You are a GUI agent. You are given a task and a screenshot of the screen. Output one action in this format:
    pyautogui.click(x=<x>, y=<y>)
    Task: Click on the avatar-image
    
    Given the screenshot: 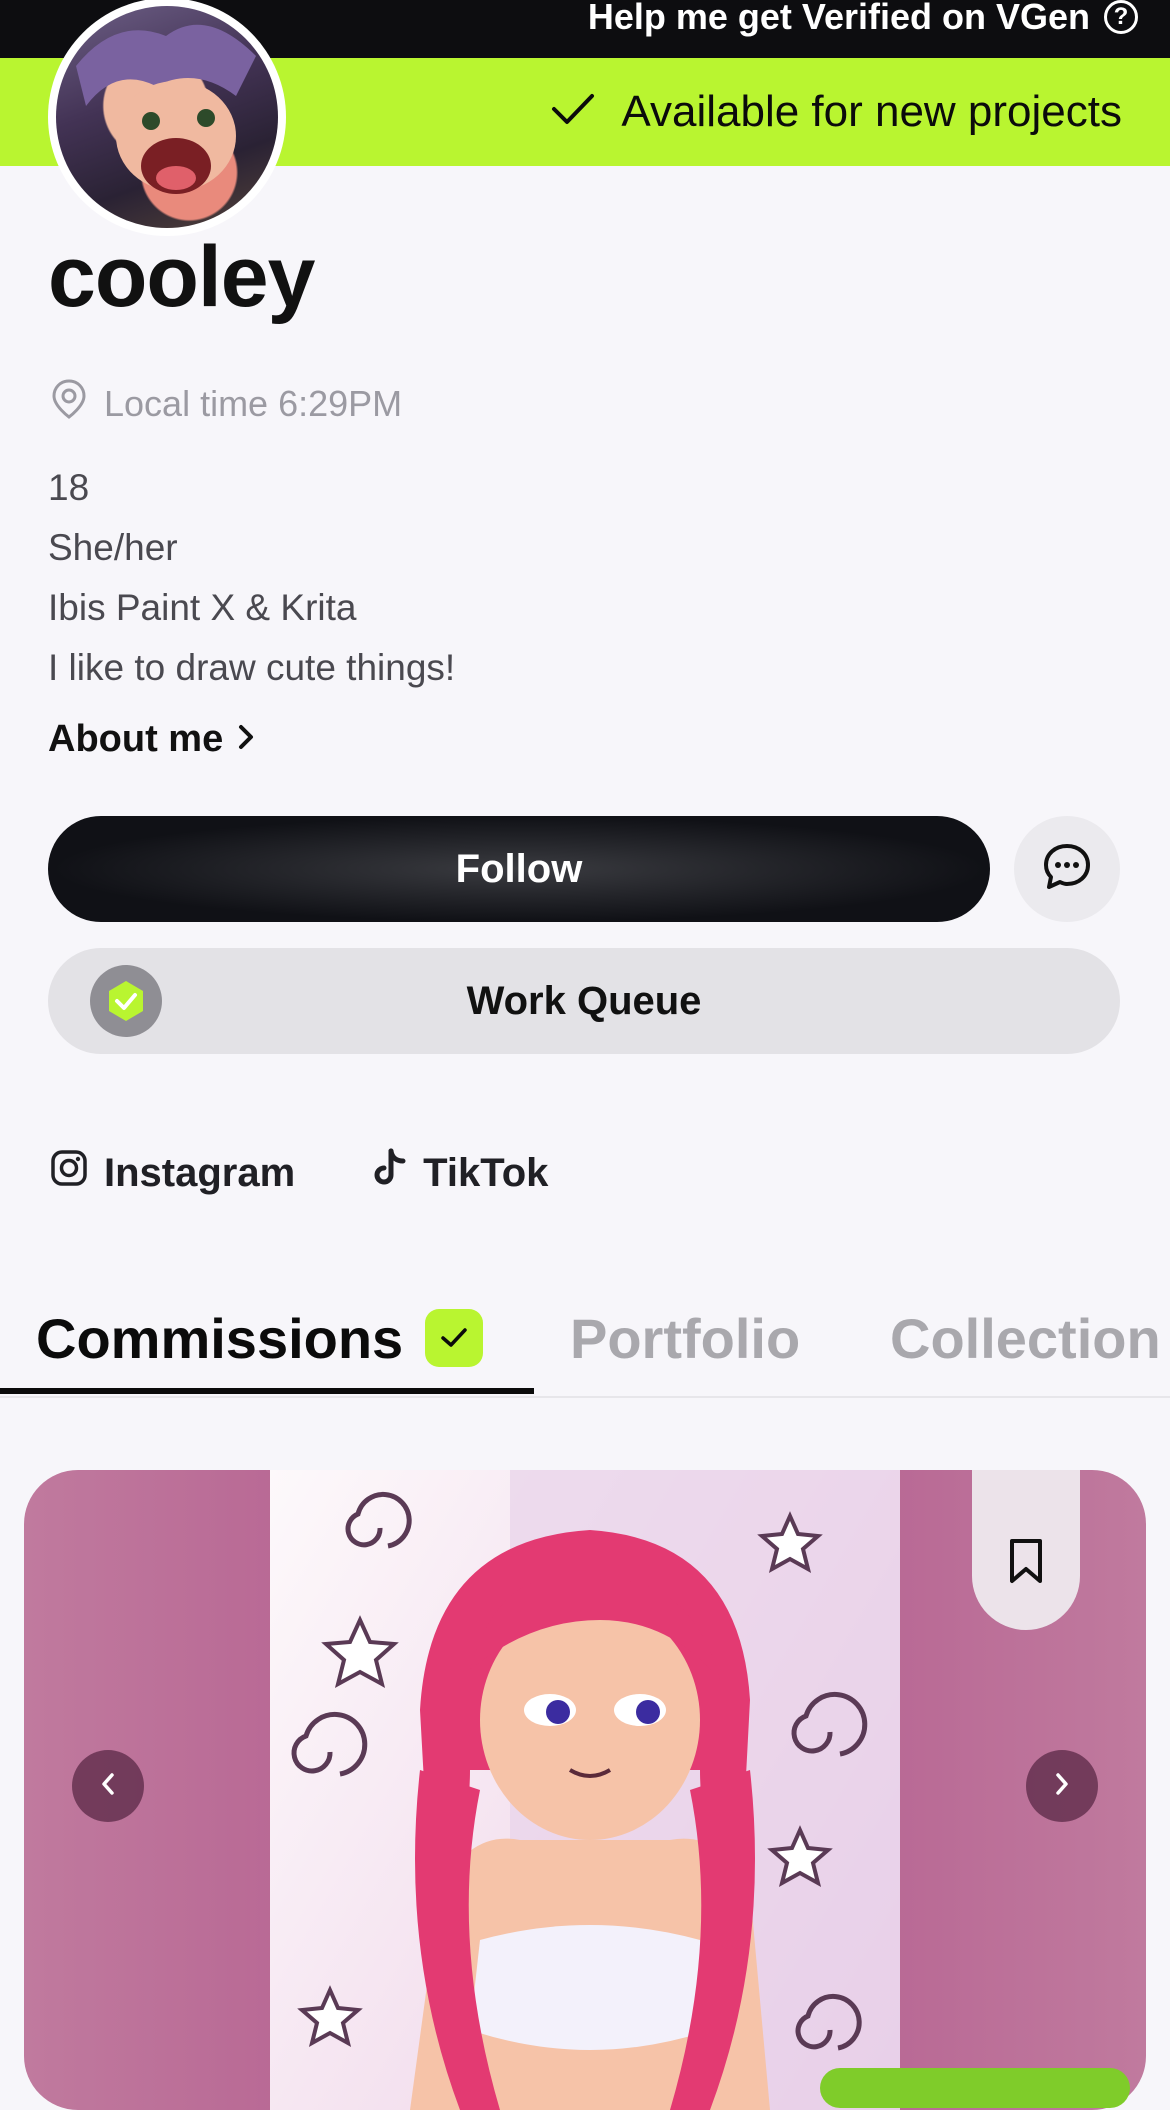 What is the action you would take?
    pyautogui.click(x=167, y=117)
    